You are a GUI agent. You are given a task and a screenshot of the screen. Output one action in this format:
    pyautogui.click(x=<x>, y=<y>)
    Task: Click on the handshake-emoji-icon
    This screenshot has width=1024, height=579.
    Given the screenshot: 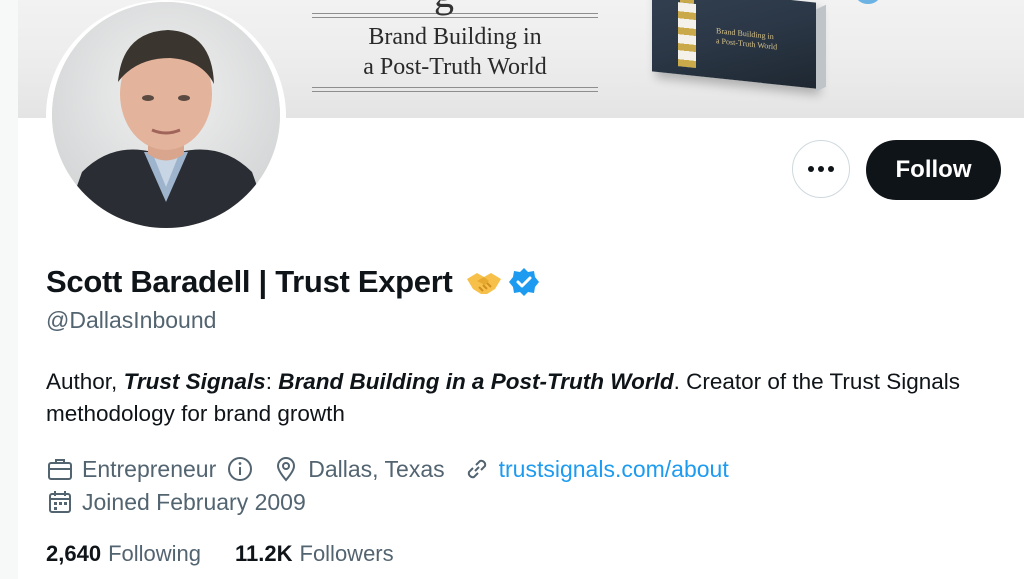 What is the action you would take?
    pyautogui.click(x=483, y=283)
    